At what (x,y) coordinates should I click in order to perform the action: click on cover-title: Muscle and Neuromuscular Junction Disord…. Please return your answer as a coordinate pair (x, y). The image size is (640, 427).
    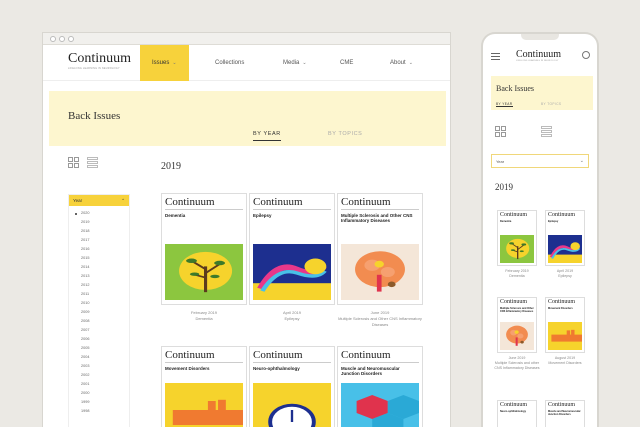
    Looking at the image, I should click on (564, 413).